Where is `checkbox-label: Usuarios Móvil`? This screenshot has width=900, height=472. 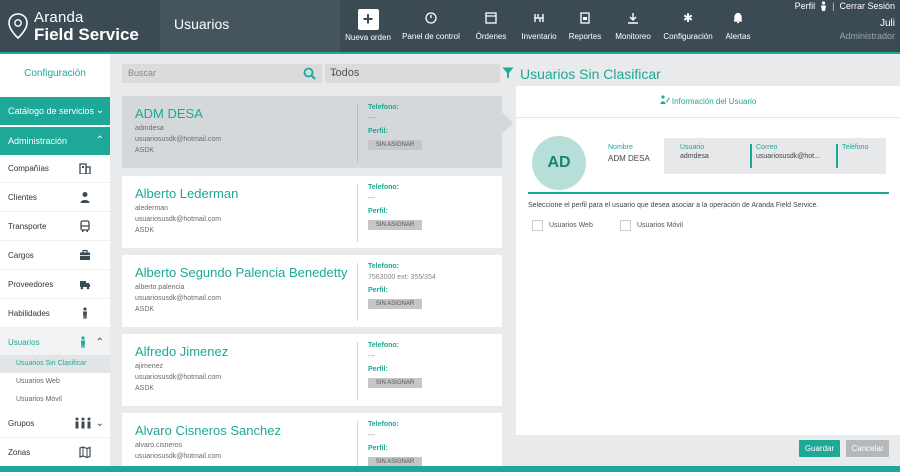 checkbox-label: Usuarios Móvil is located at coordinates (660, 225).